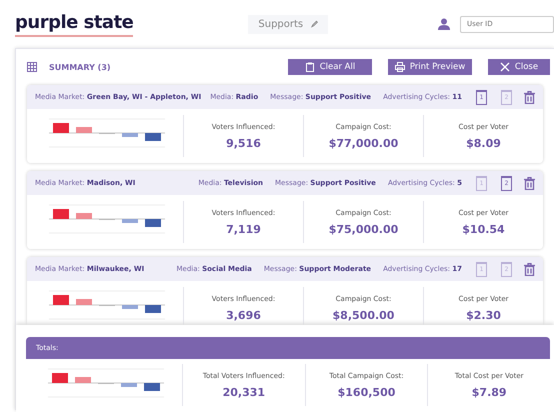  Describe the element at coordinates (444, 24) in the screenshot. I see `user-icon` at that location.